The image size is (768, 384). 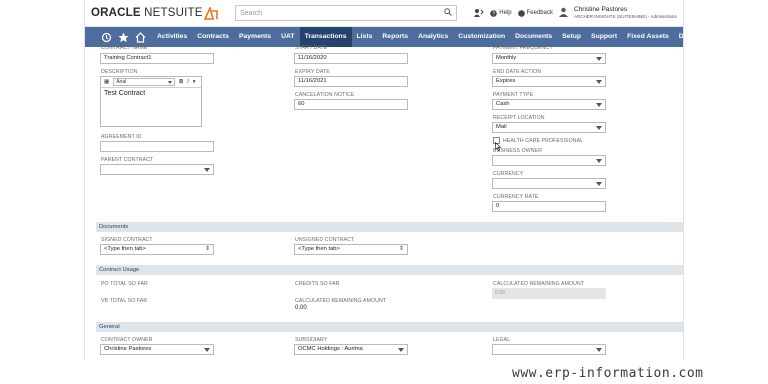 I want to click on expiry-date-field: 11/16/2021, so click(x=351, y=81).